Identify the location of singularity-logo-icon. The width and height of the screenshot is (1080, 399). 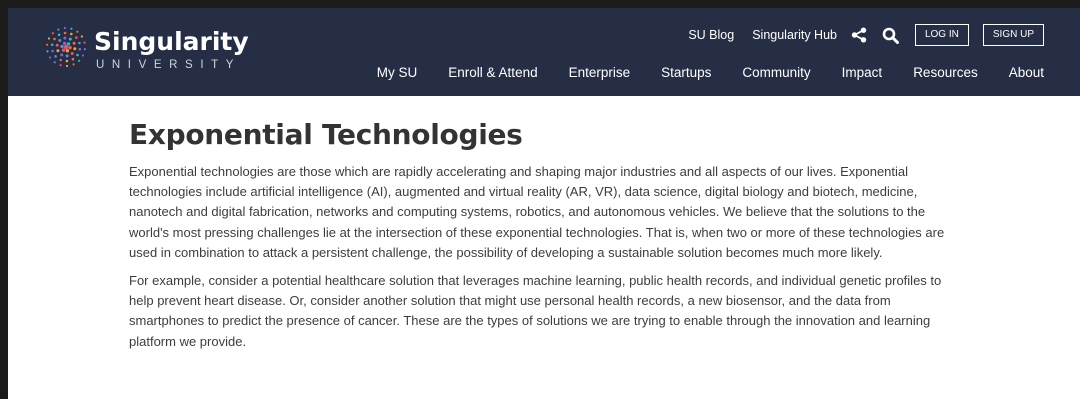
(66, 47).